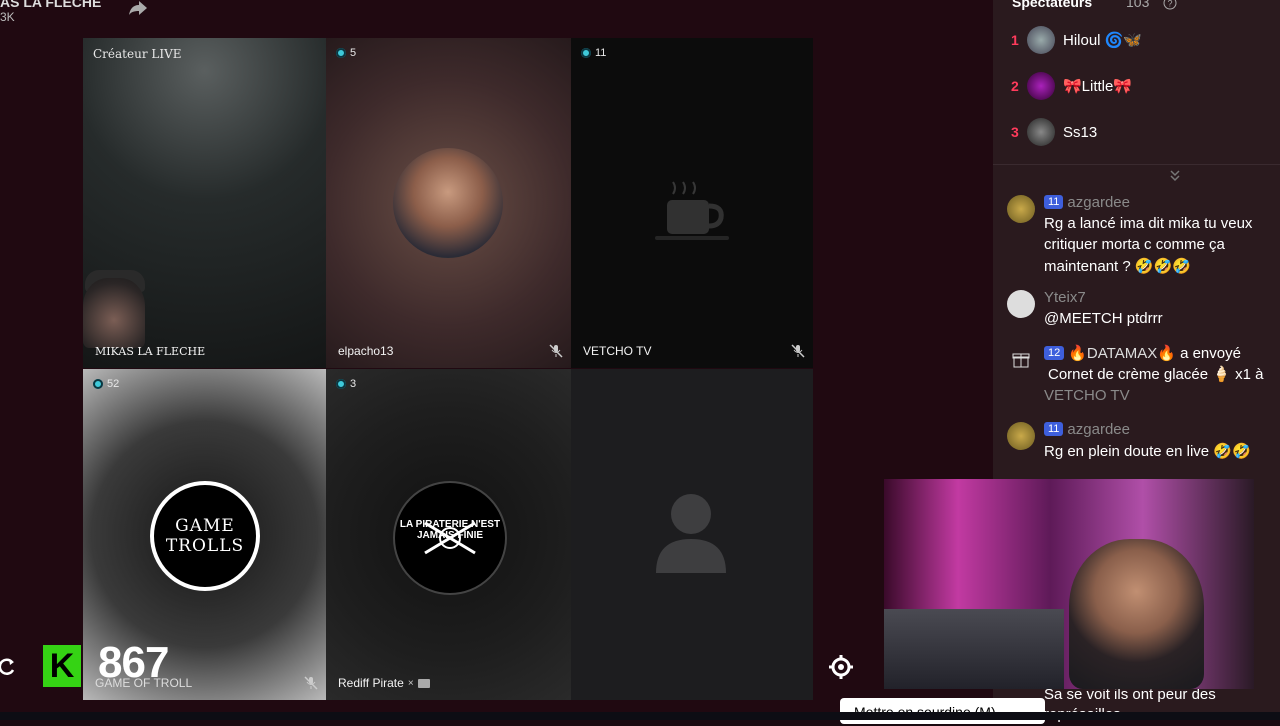 This screenshot has height=726, width=1280. Describe the element at coordinates (1210, 353) in the screenshot. I see `gift-action: a envoyé` at that location.